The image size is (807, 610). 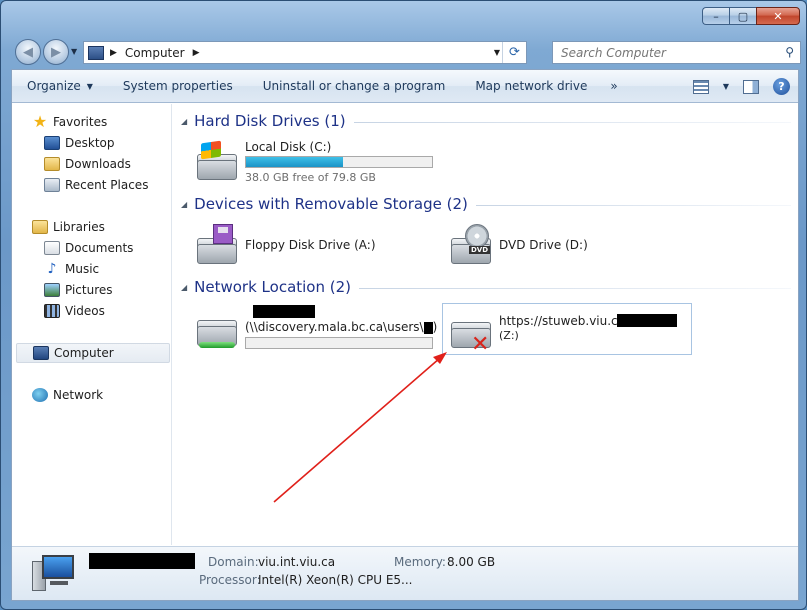 I want to click on address-bar: ▶ Computer ▶ ▼ ⟳, so click(x=305, y=52).